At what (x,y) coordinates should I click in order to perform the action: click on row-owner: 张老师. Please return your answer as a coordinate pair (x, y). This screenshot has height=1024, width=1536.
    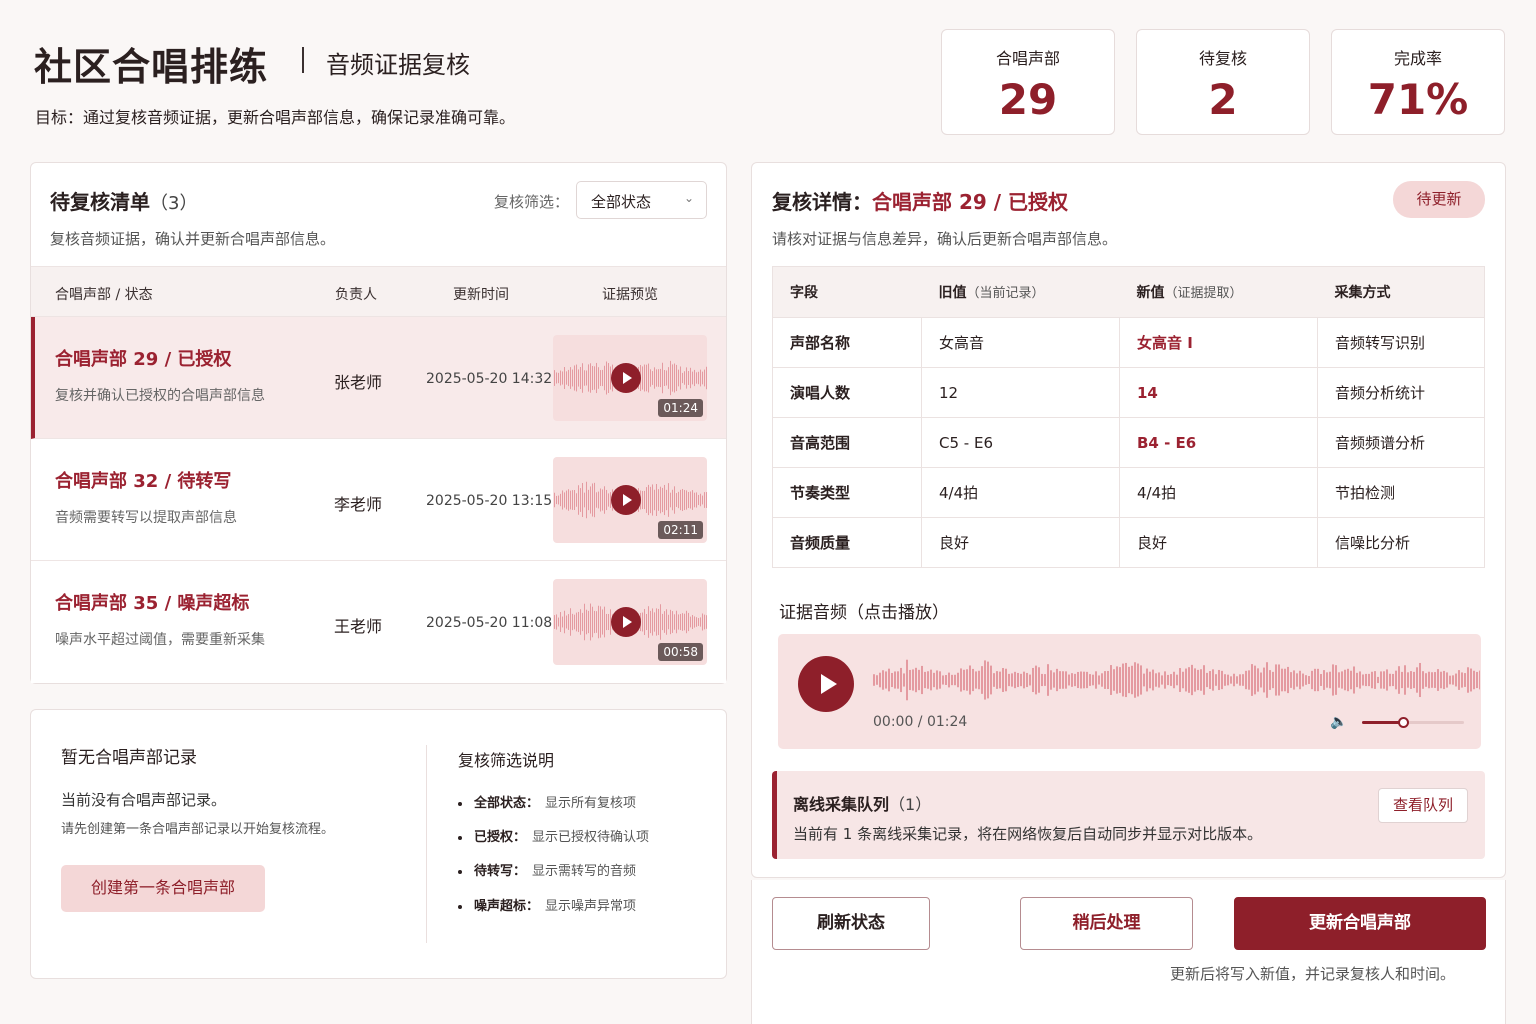
    Looking at the image, I should click on (358, 382).